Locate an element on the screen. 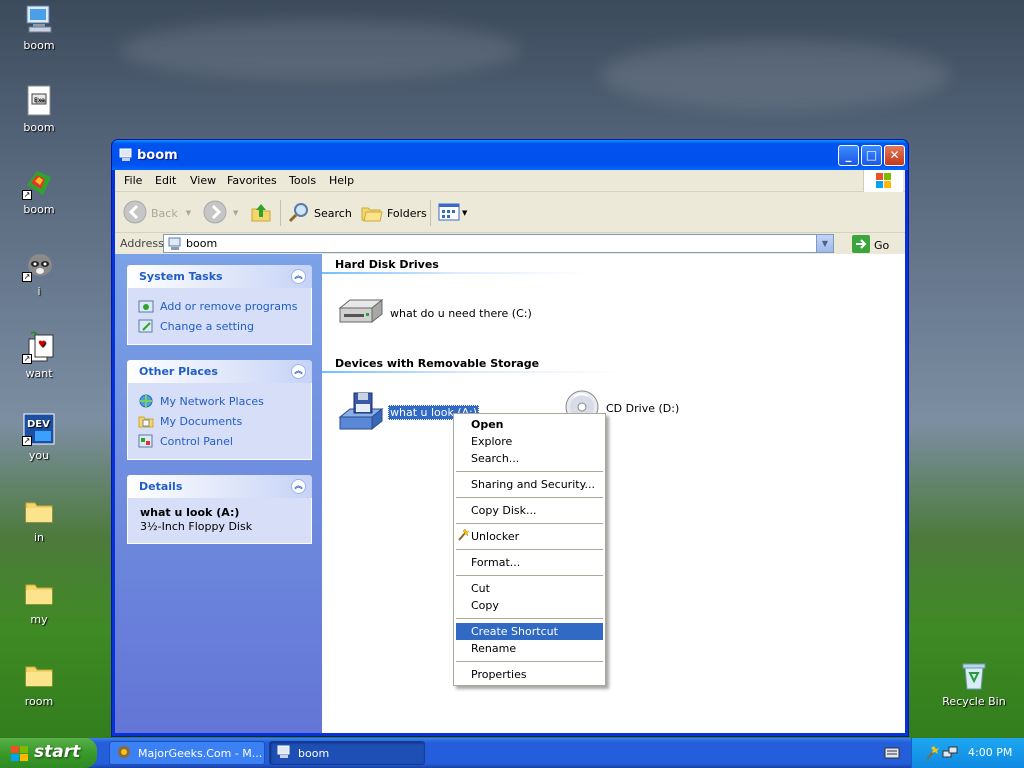 The width and height of the screenshot is (1024, 768). back-button: Back ▼ is located at coordinates (157, 213).